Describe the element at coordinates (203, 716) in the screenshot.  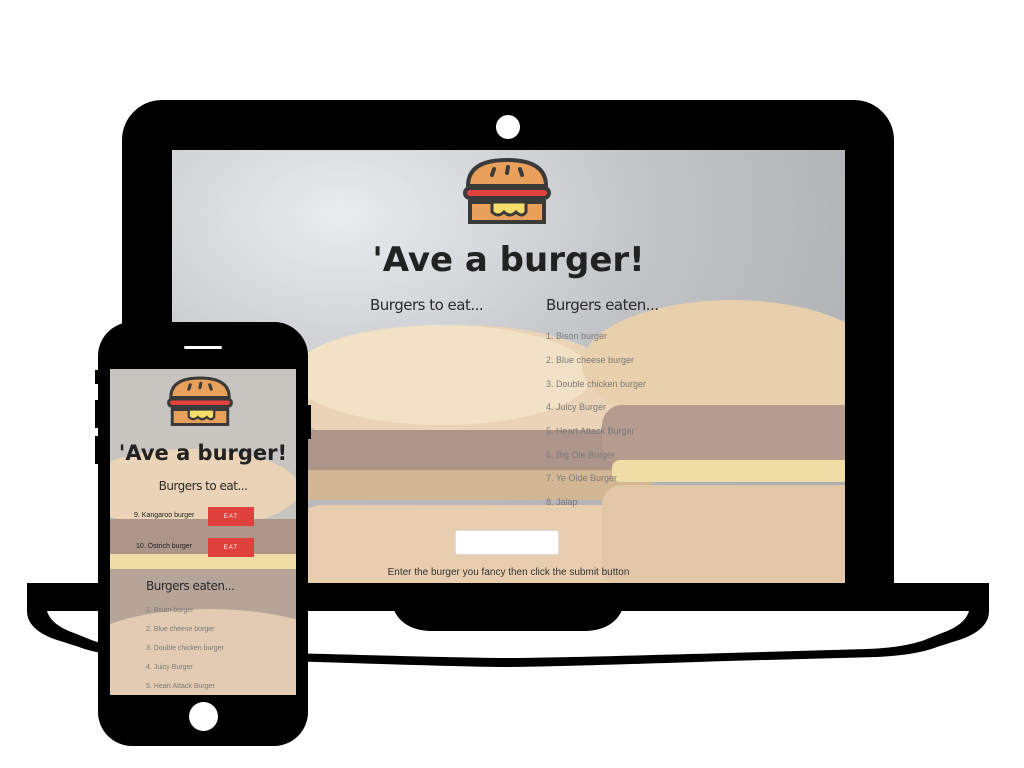
I see `phone-home-button` at that location.